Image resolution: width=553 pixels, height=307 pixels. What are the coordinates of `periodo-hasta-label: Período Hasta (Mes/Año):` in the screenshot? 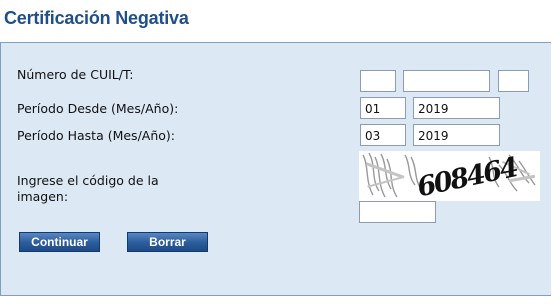 It's located at (96, 135).